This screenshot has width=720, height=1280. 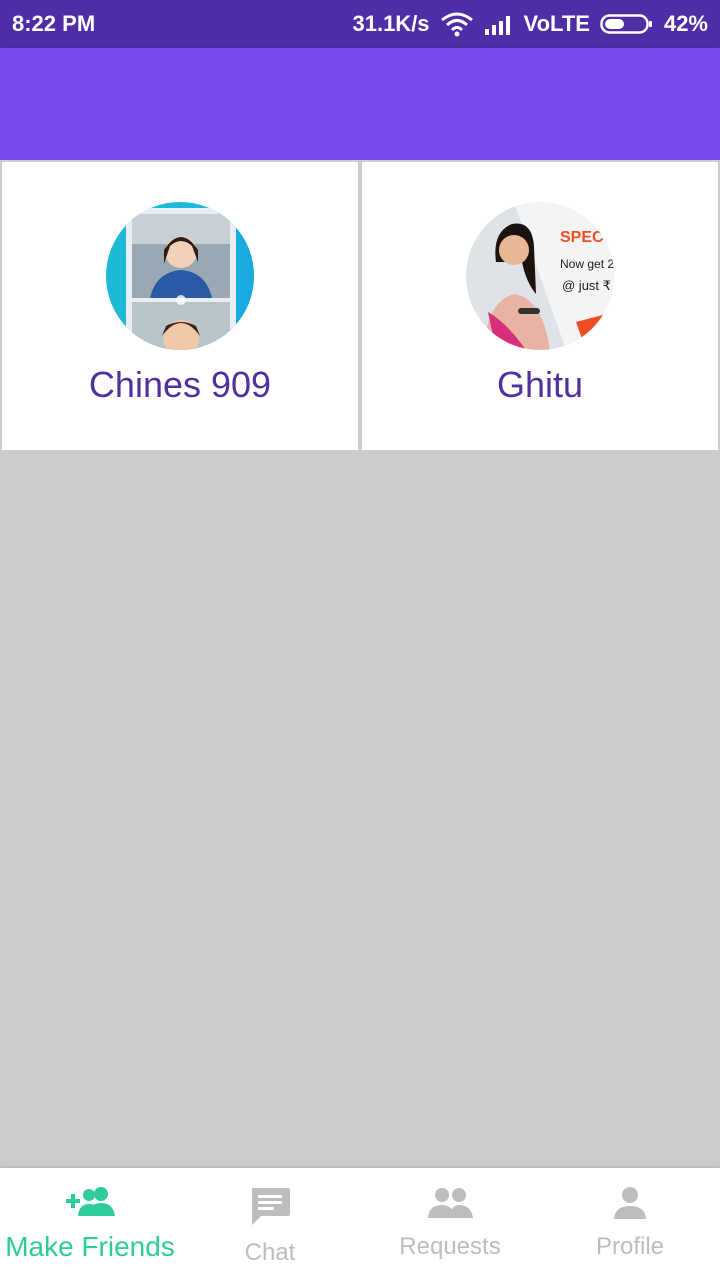 I want to click on profile-icon, so click(x=630, y=1205).